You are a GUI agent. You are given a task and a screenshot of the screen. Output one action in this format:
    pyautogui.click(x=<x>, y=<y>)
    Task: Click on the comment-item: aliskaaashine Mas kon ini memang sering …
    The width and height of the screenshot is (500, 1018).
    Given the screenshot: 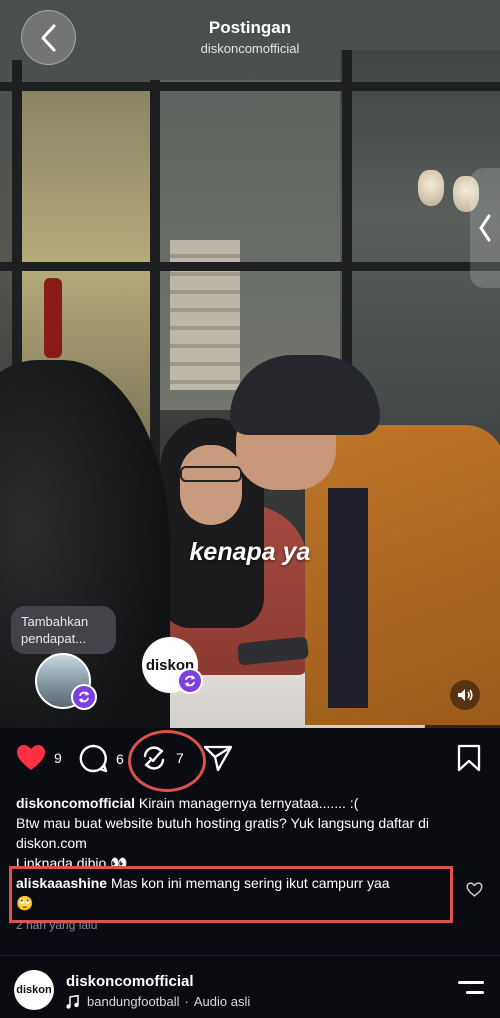 What is the action you would take?
    pyautogui.click(x=231, y=893)
    